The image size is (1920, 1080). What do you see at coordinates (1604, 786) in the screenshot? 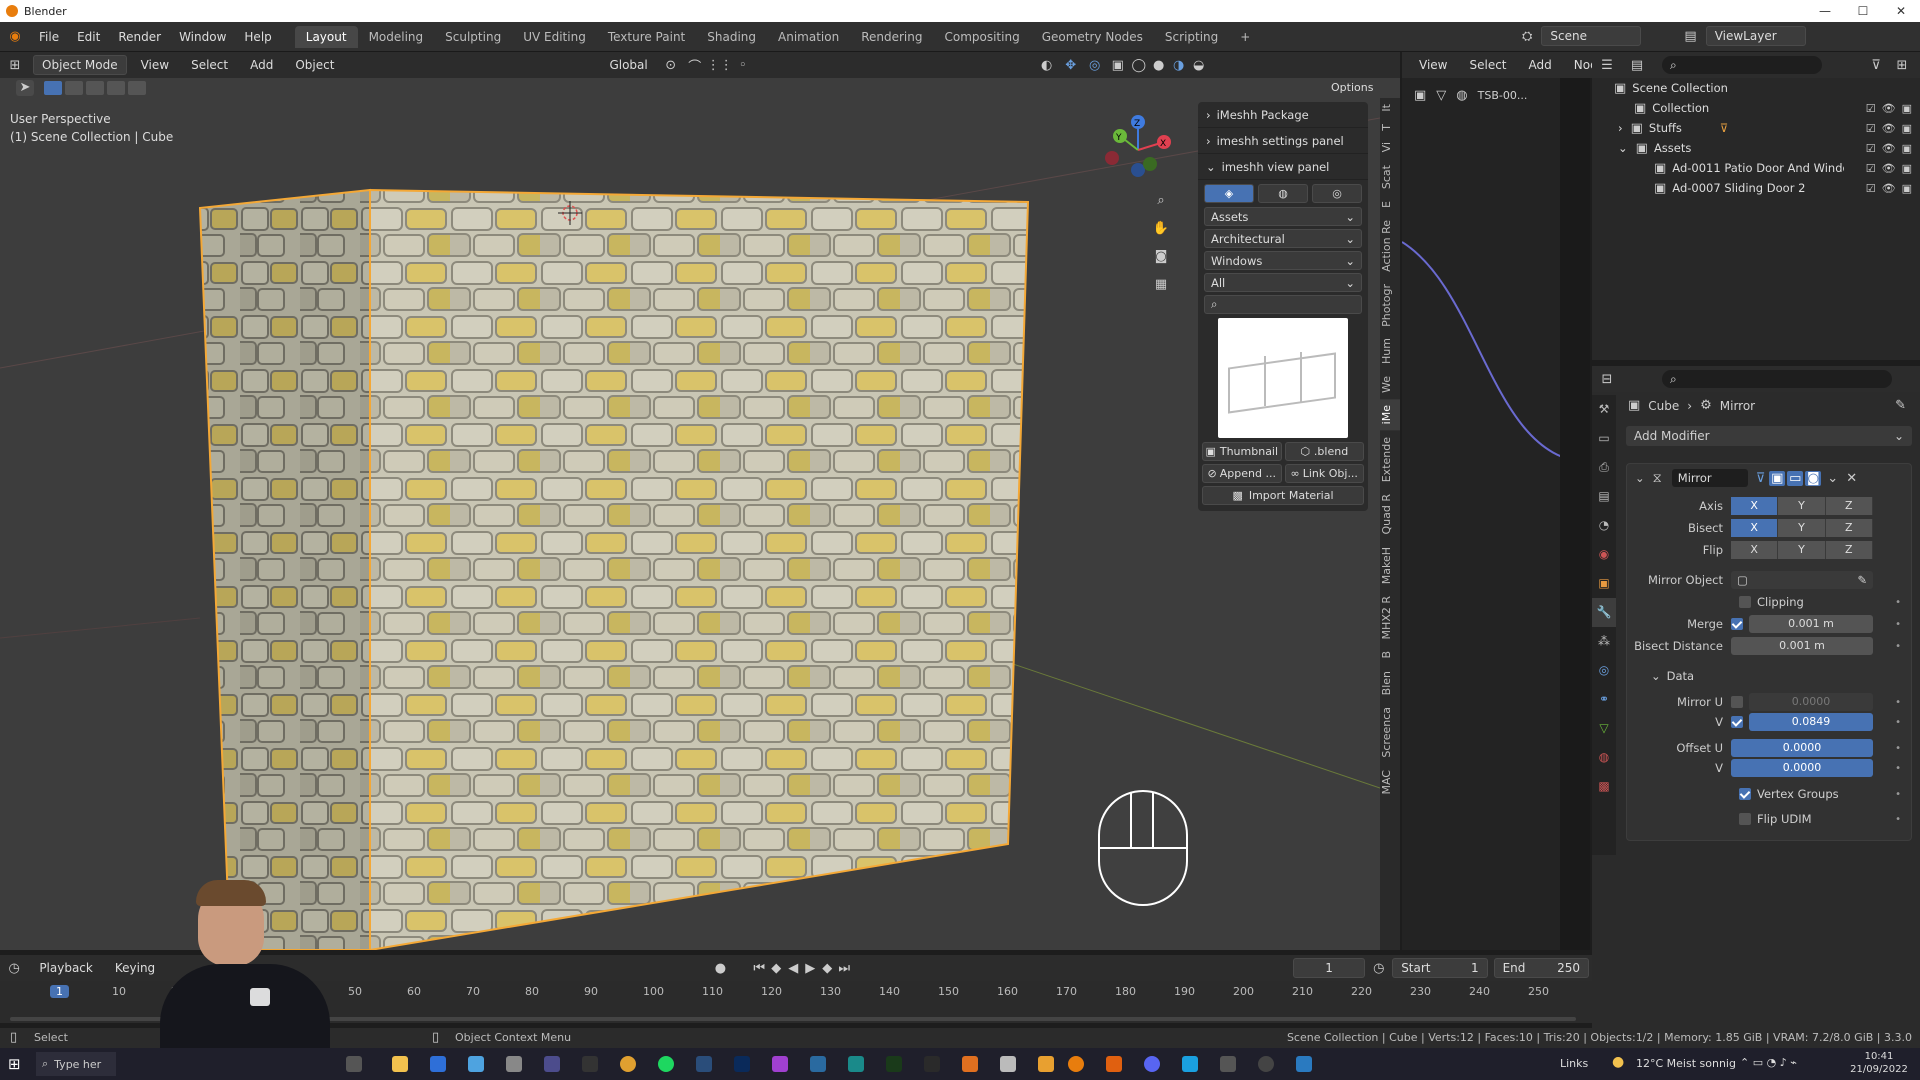
I see `texture-tab-icon: ▩` at bounding box center [1604, 786].